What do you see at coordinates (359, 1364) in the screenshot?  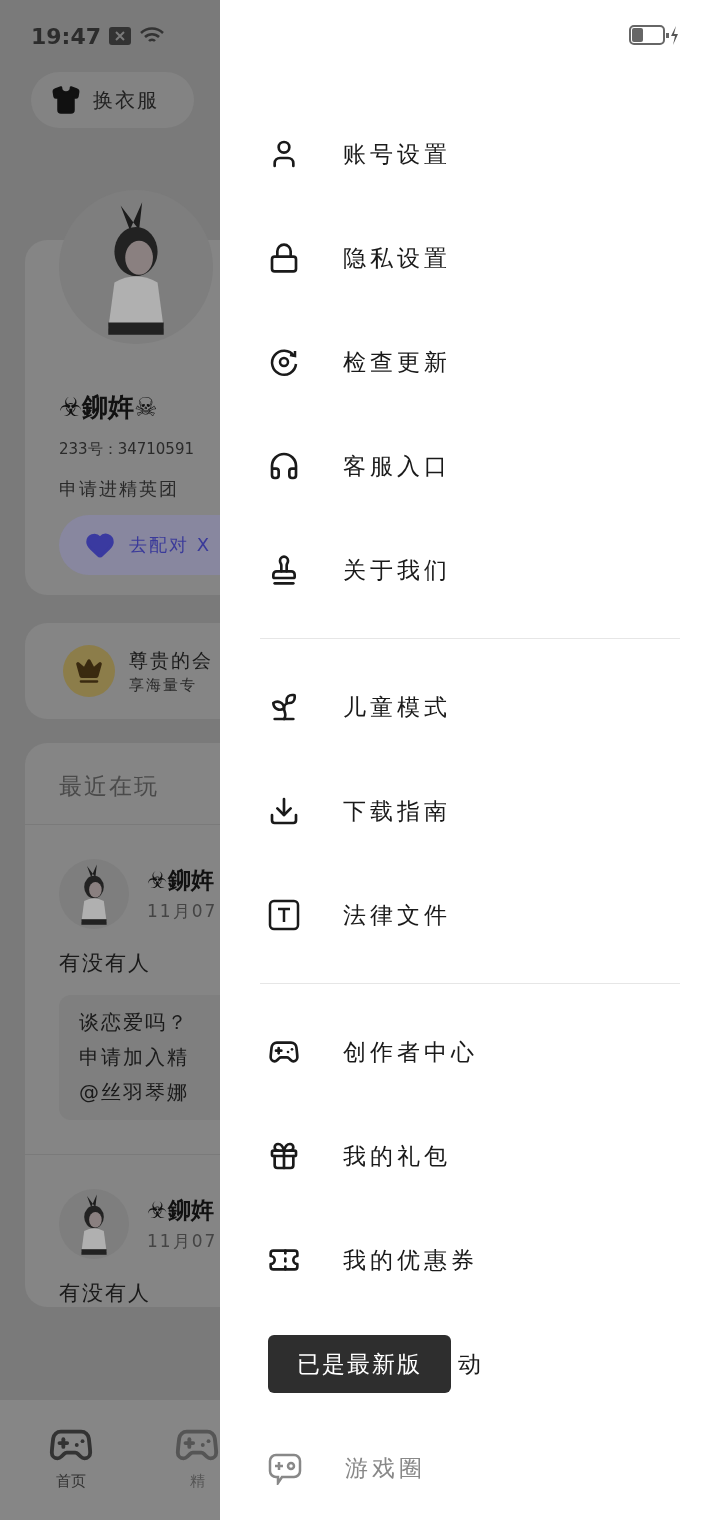 I see `toast: 已是最新版` at bounding box center [359, 1364].